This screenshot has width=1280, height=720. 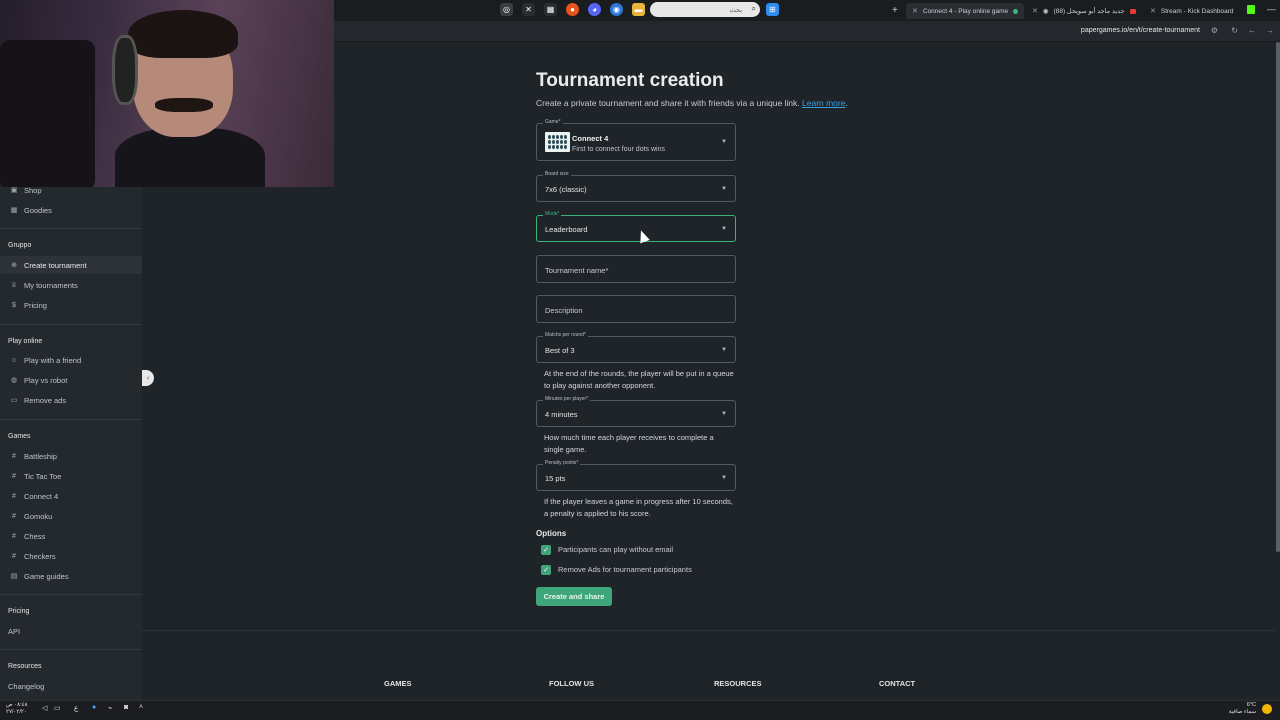 I want to click on taskbar, so click(x=640, y=710).